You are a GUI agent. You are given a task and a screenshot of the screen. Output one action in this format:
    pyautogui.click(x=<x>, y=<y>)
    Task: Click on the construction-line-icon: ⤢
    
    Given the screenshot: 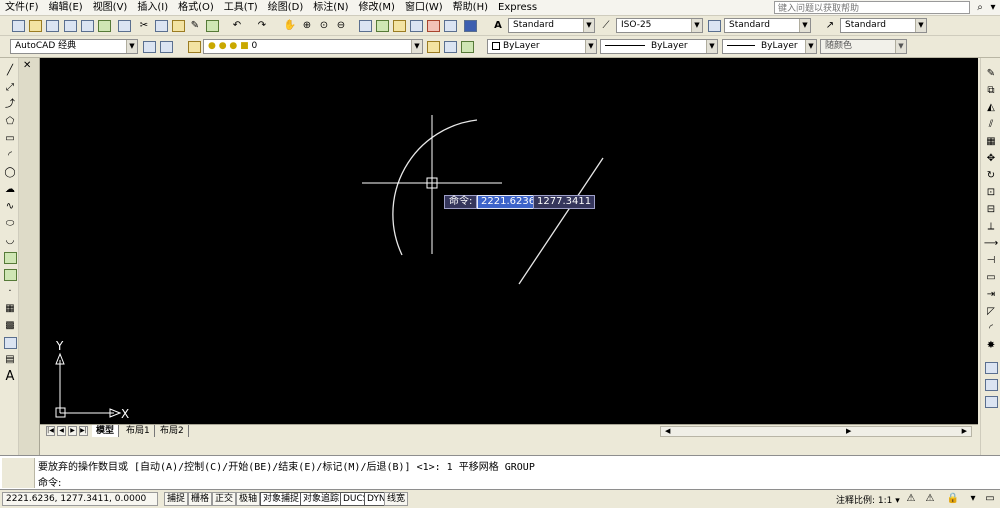 What is the action you would take?
    pyautogui.click(x=10, y=88)
    